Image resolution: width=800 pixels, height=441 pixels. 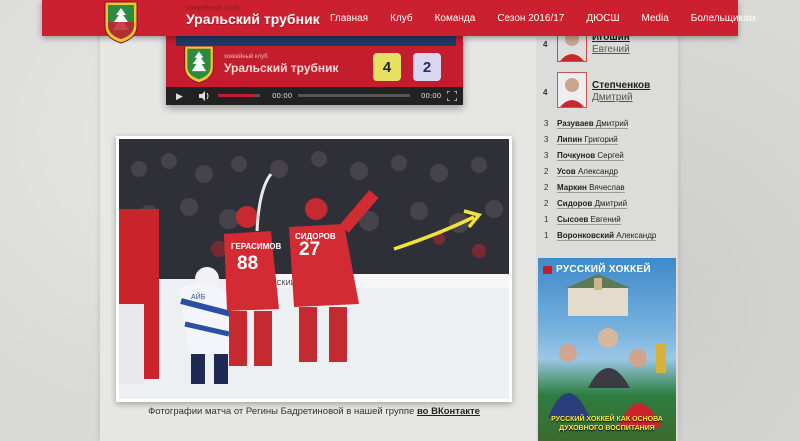 I want to click on player-link: Липин Григорий, so click(x=587, y=140).